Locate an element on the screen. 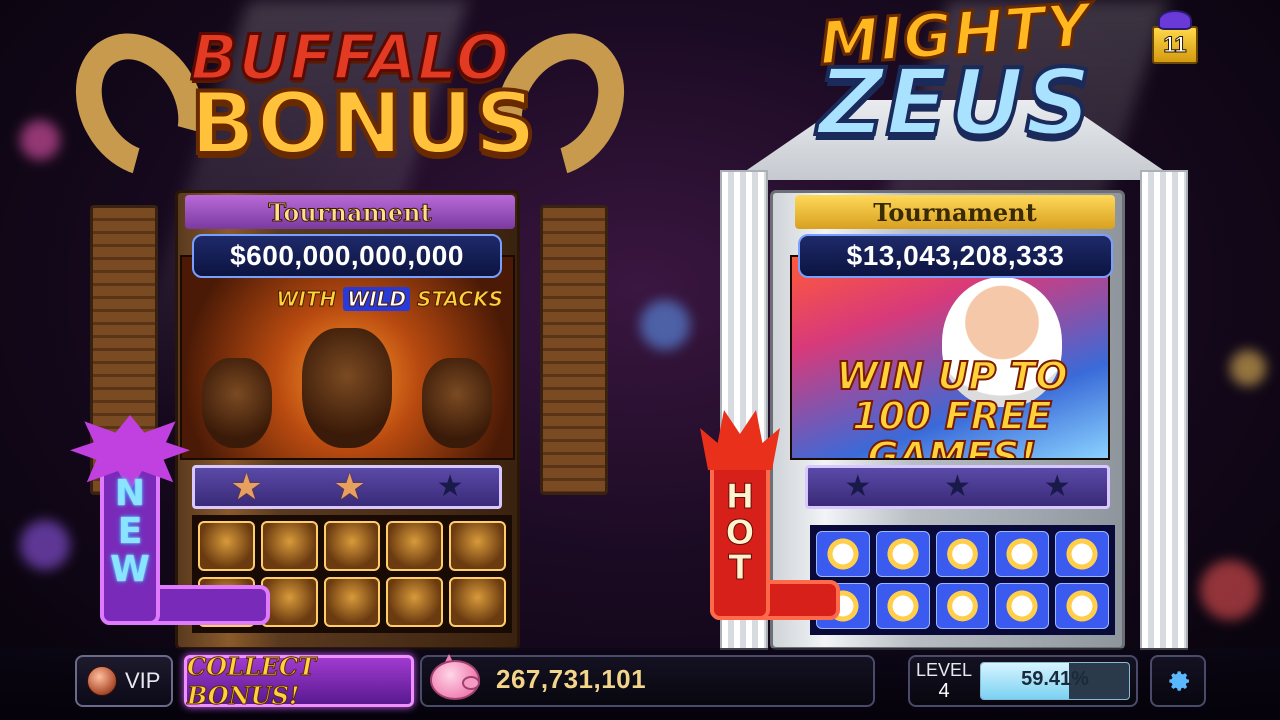 This screenshot has height=720, width=1280. pig-snout is located at coordinates (471, 683).